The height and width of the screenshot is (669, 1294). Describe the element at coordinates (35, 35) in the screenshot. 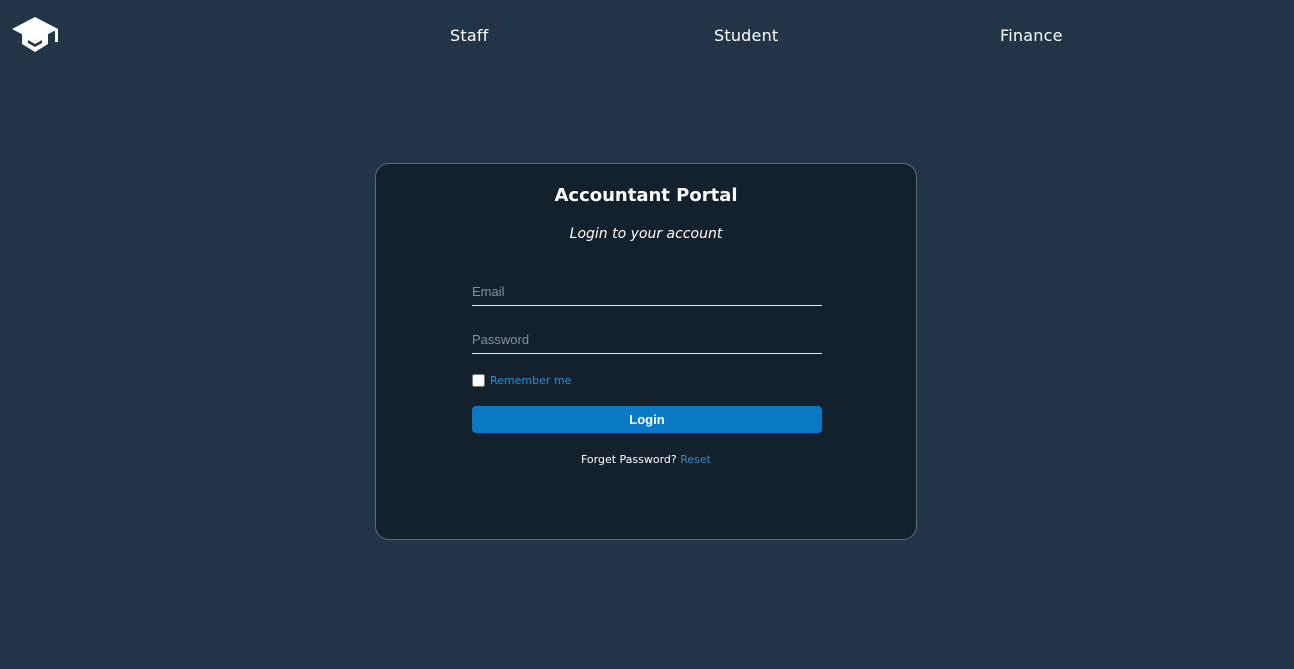

I see `graduation-cap-icon` at that location.